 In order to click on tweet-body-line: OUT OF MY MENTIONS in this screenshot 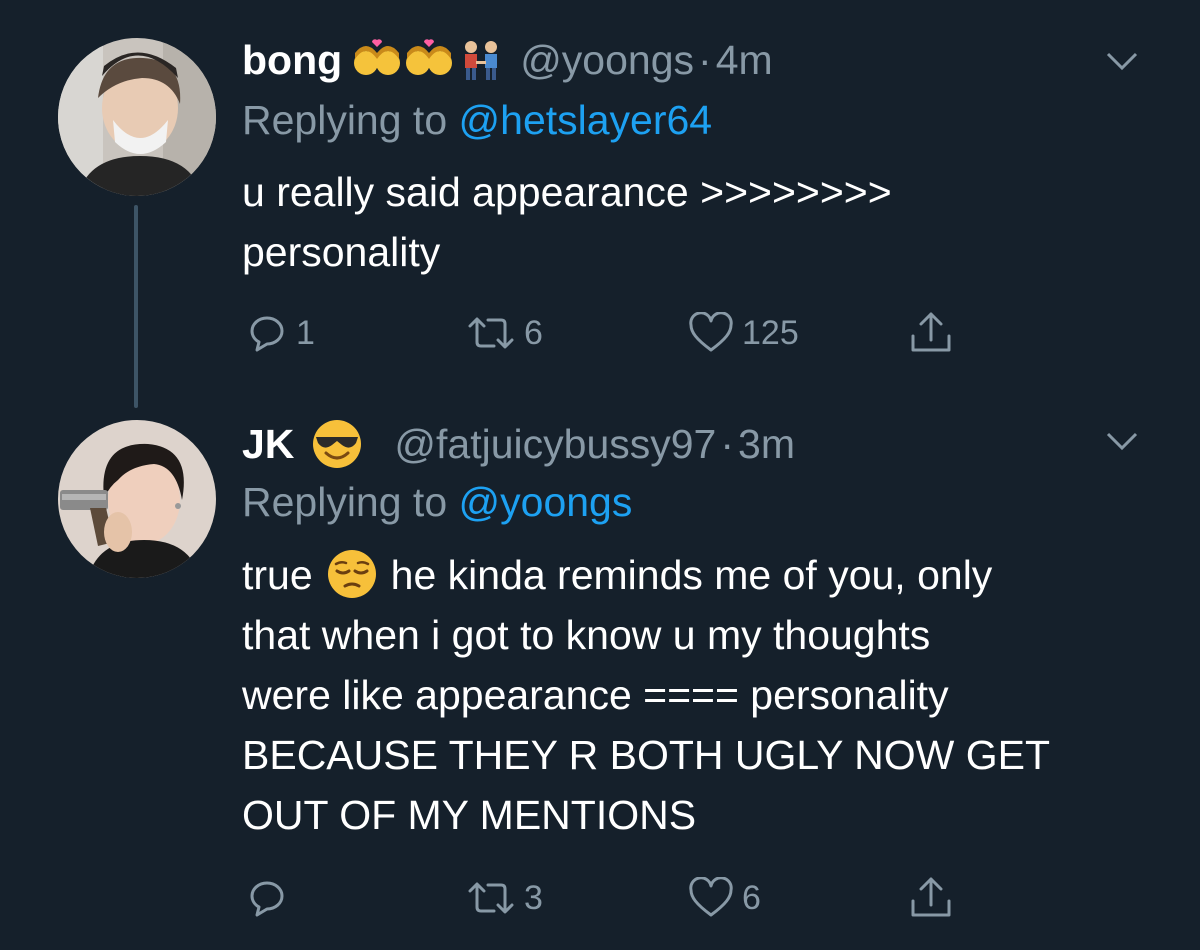, I will do `click(469, 815)`.